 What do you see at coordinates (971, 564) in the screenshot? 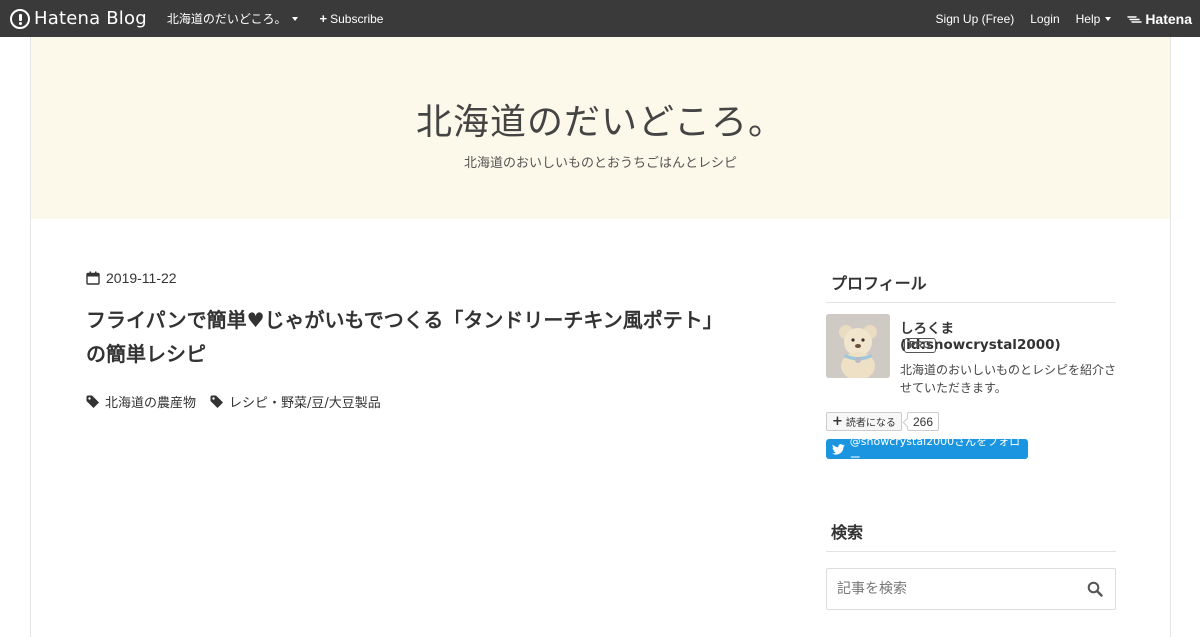
I see `sidebar-search-module: 検索` at bounding box center [971, 564].